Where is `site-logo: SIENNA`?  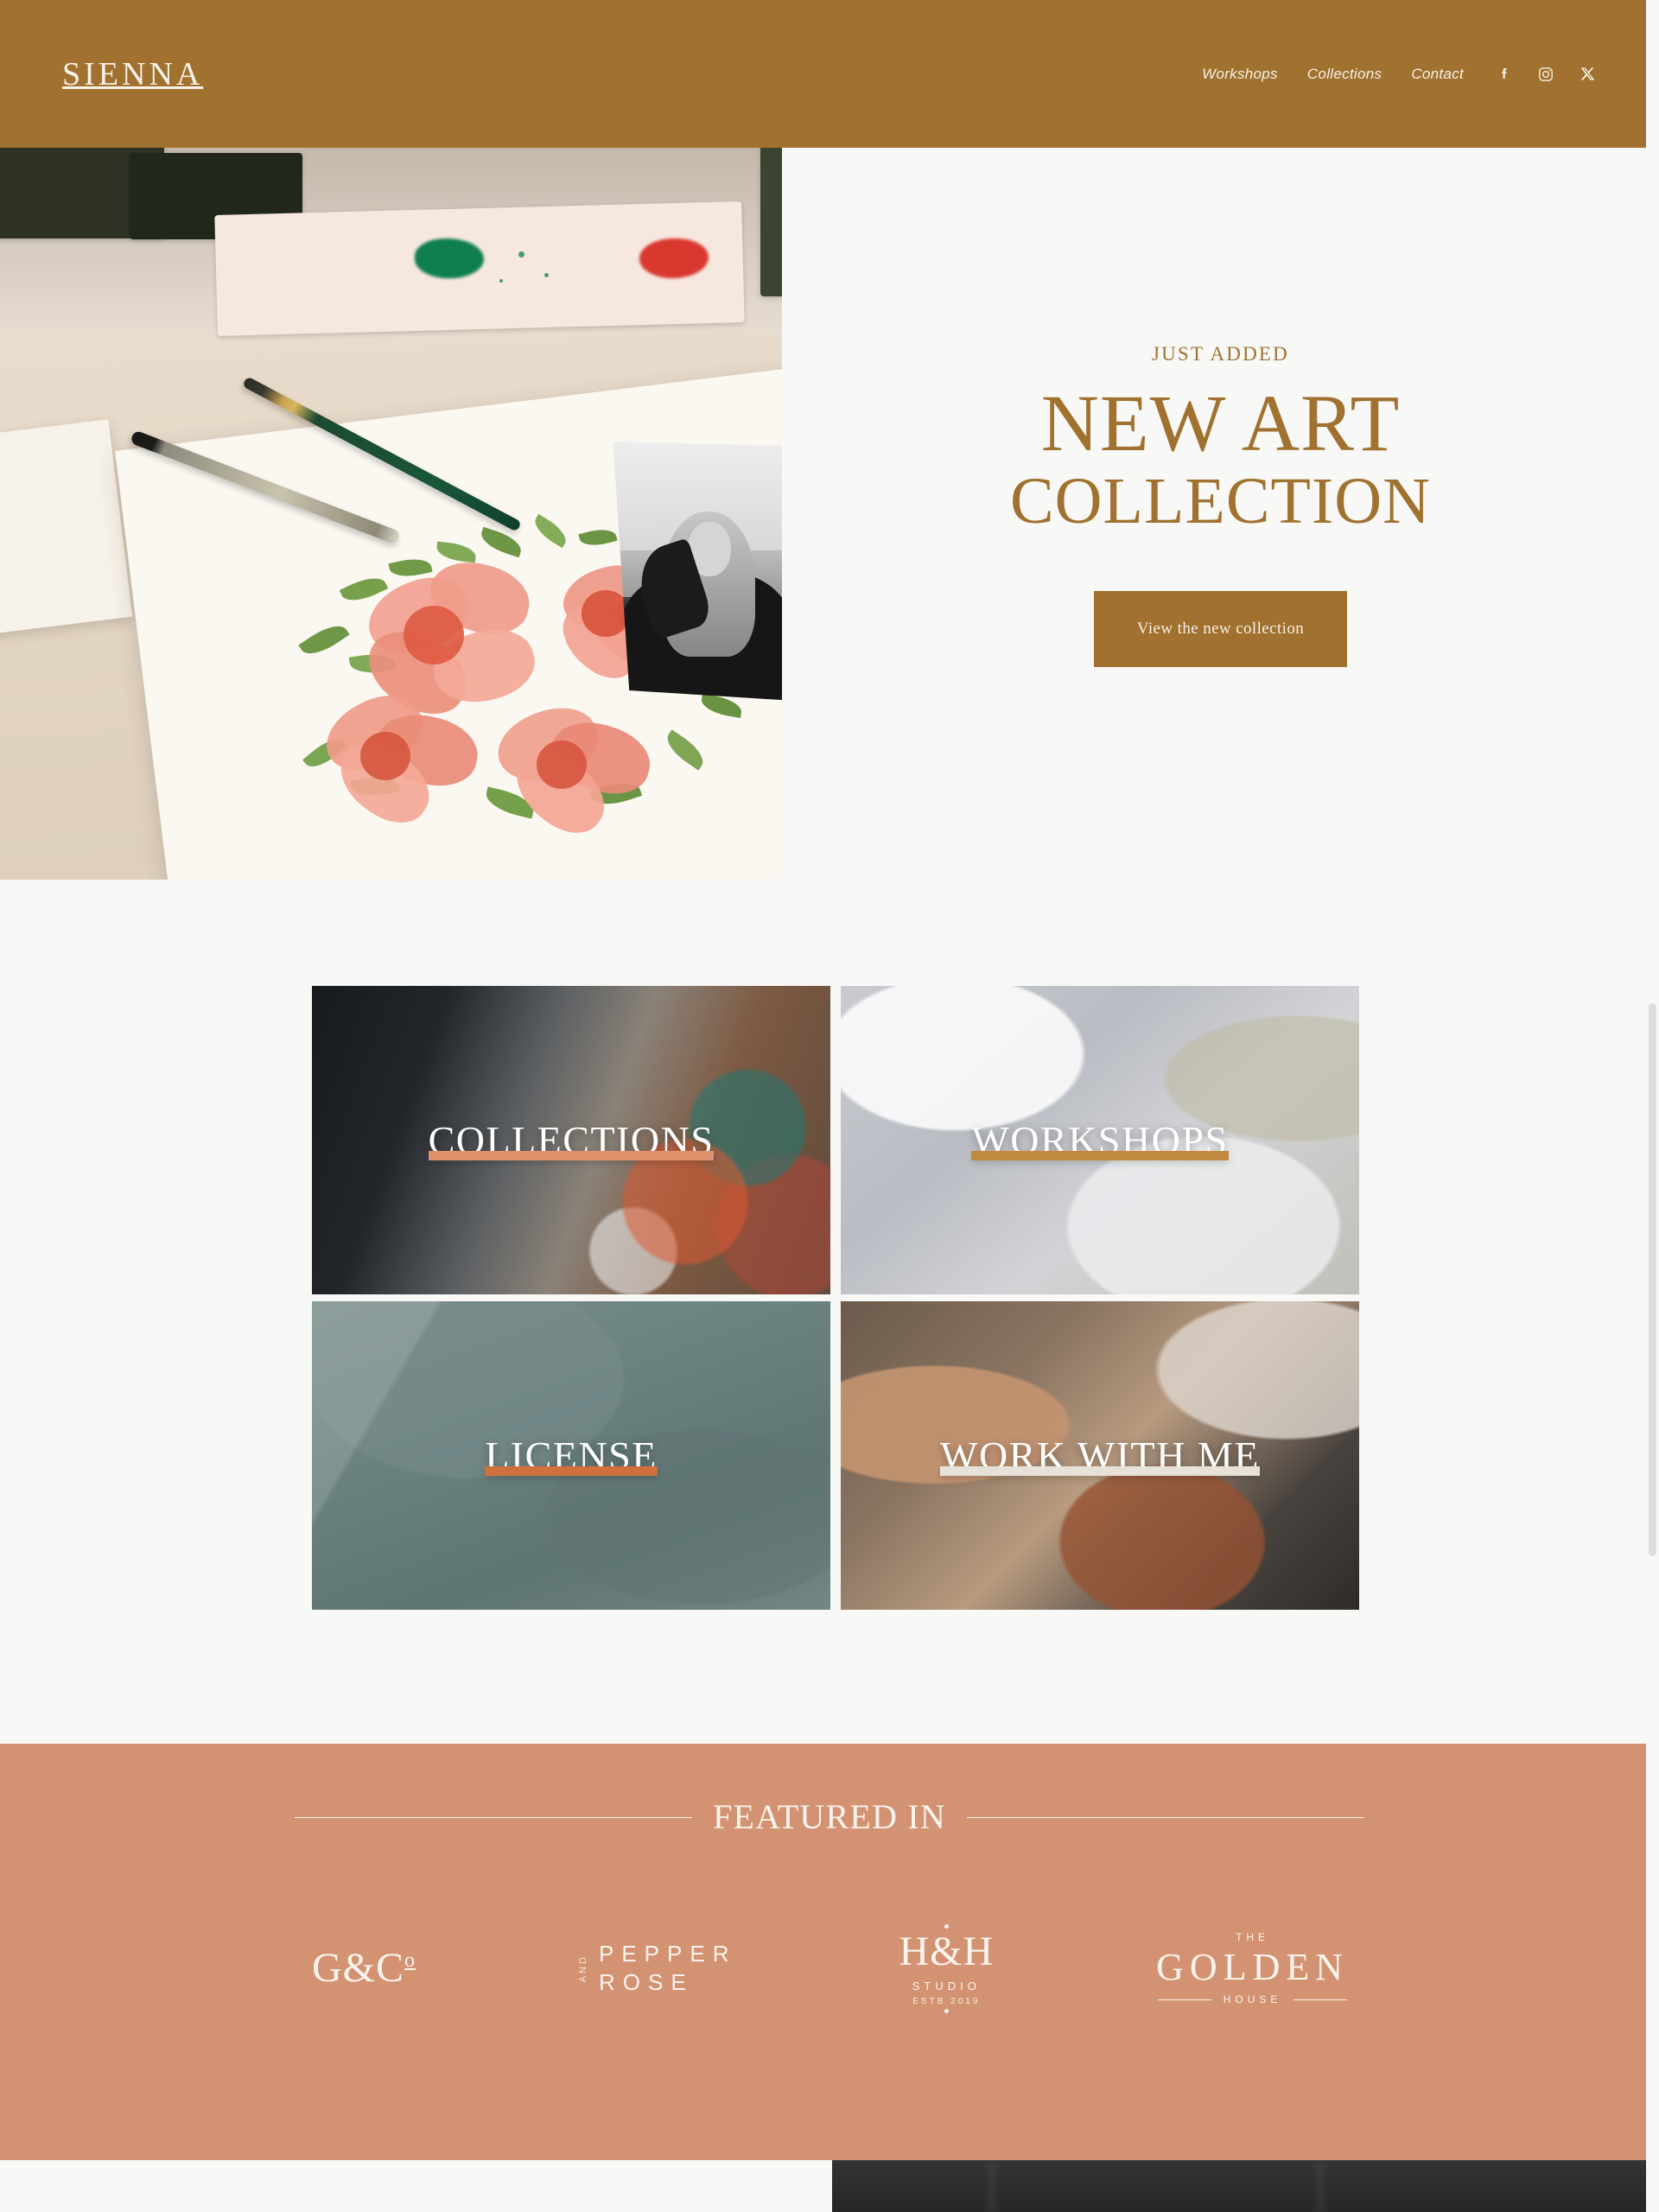 site-logo: SIENNA is located at coordinates (132, 74).